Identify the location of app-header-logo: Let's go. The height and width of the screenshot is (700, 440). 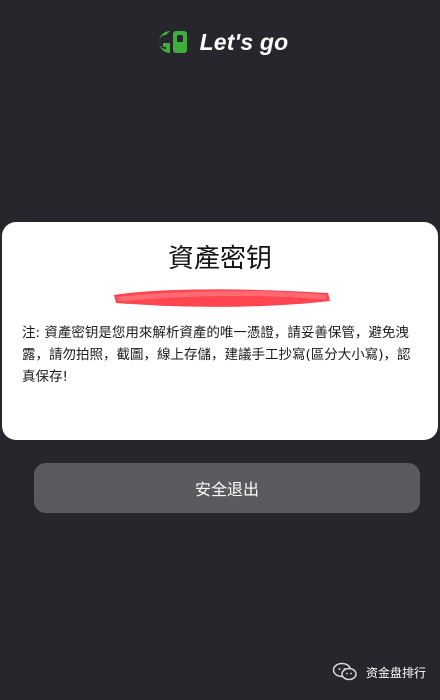
(220, 42).